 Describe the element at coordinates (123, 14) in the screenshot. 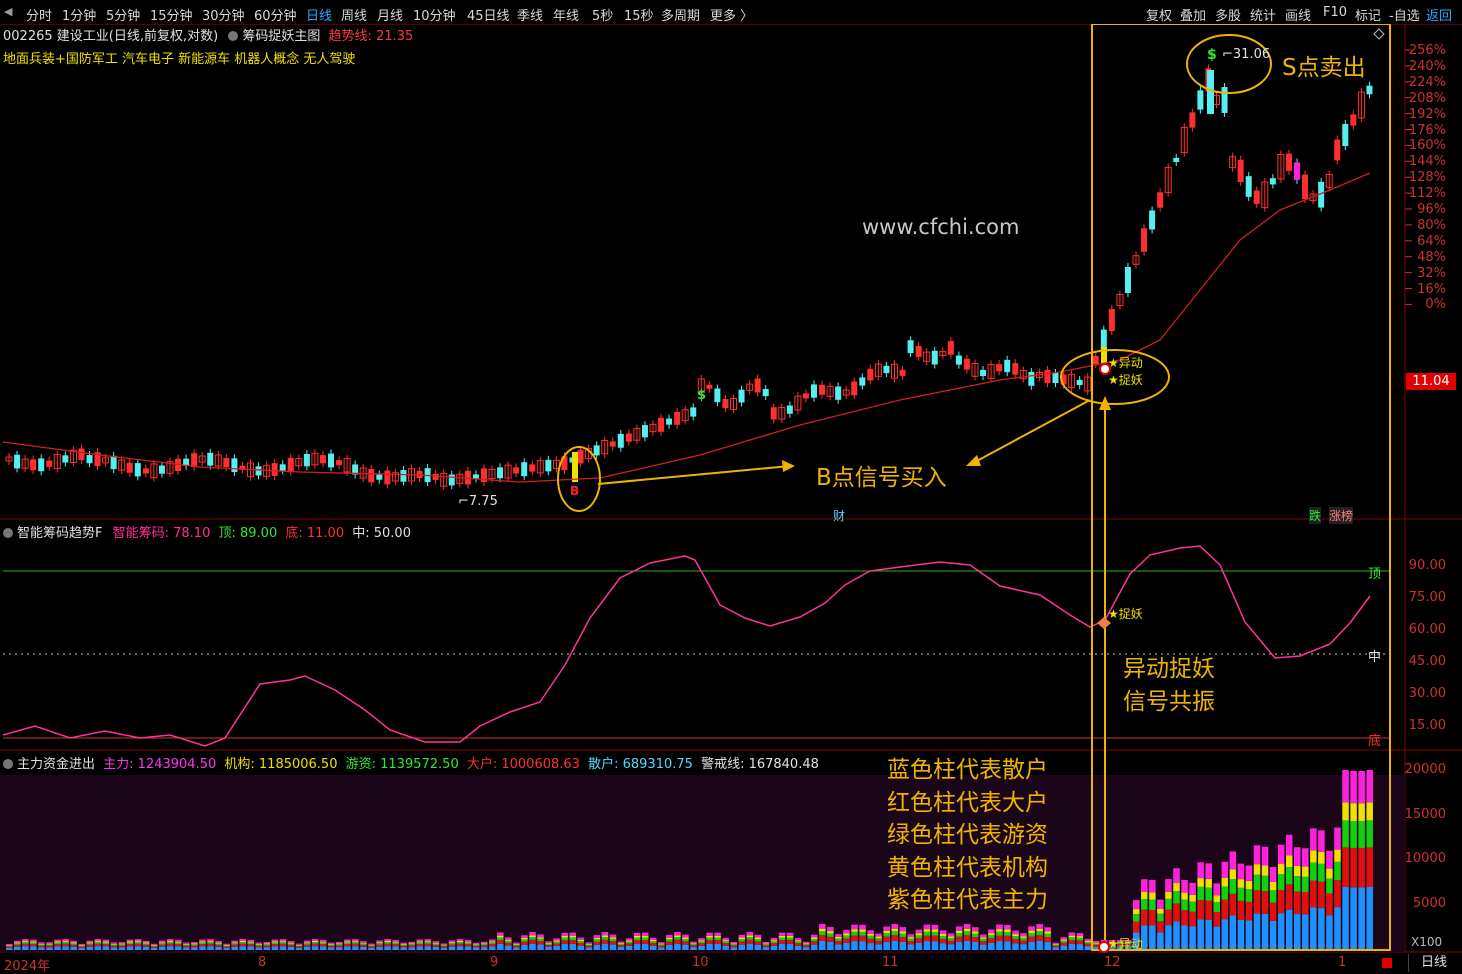

I see `period-2: 5分钟` at that location.